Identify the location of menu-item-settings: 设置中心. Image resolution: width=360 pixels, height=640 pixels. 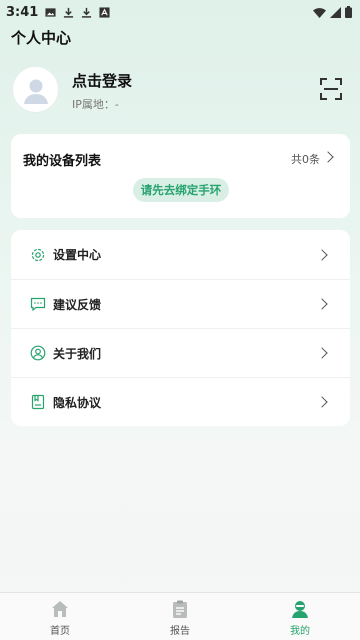
(180, 254).